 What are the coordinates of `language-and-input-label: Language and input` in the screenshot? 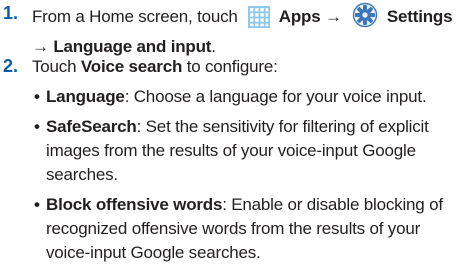 It's located at (132, 46).